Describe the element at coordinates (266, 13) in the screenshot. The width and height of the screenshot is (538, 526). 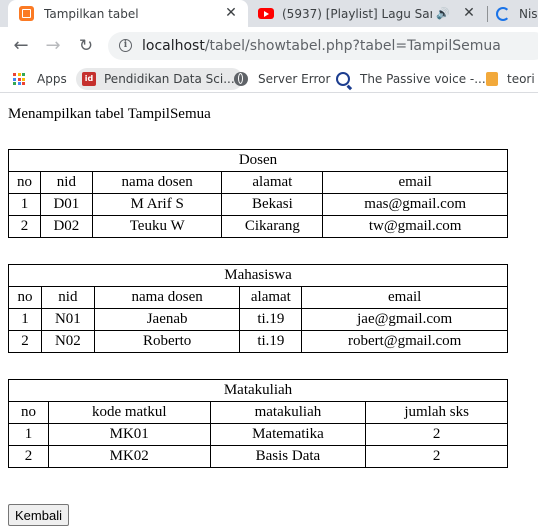
I see `youtube-favicon-icon` at that location.